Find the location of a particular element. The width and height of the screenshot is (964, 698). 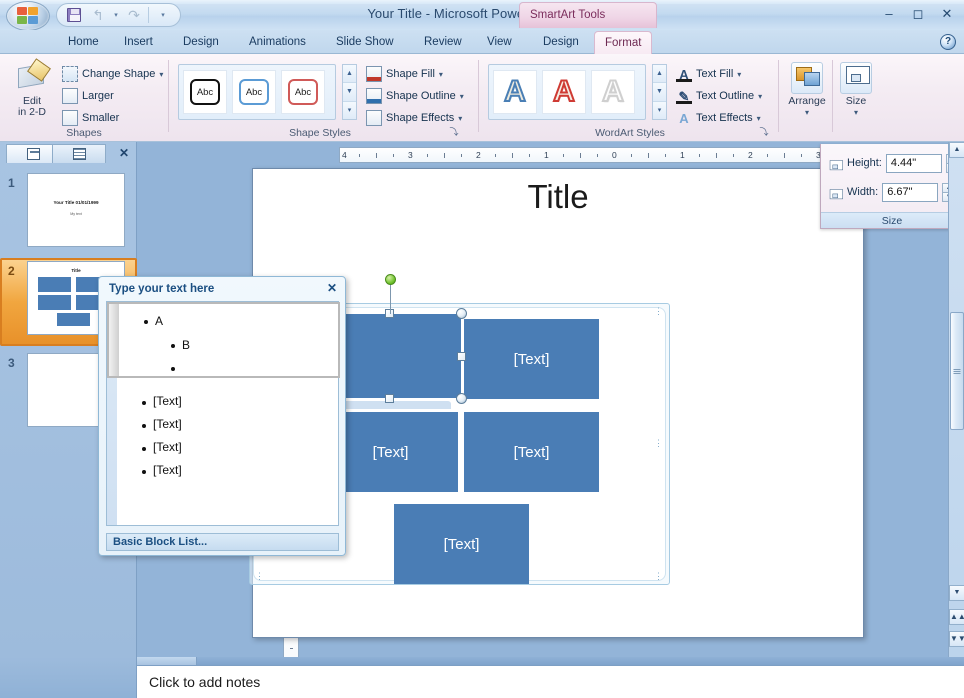

slide-thumbnail-1: 1 Your Title 01/01/1999 My text is located at coordinates (68, 214).